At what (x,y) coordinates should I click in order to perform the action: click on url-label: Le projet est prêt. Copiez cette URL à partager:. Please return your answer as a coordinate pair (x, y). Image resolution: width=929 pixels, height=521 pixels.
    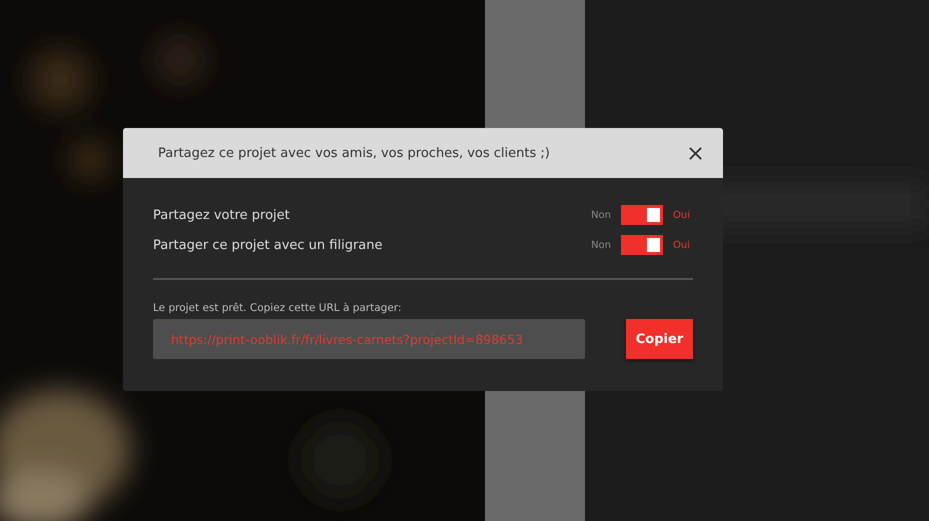
    Looking at the image, I should click on (277, 308).